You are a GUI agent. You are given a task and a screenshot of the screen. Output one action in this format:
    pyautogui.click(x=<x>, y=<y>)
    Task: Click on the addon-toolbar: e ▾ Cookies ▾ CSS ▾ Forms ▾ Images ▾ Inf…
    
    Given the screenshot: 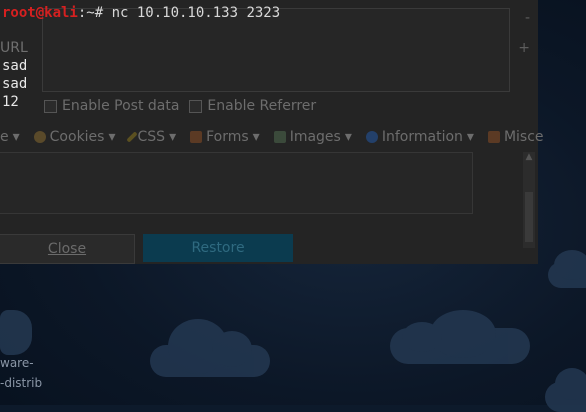 What is the action you would take?
    pyautogui.click(x=272, y=137)
    